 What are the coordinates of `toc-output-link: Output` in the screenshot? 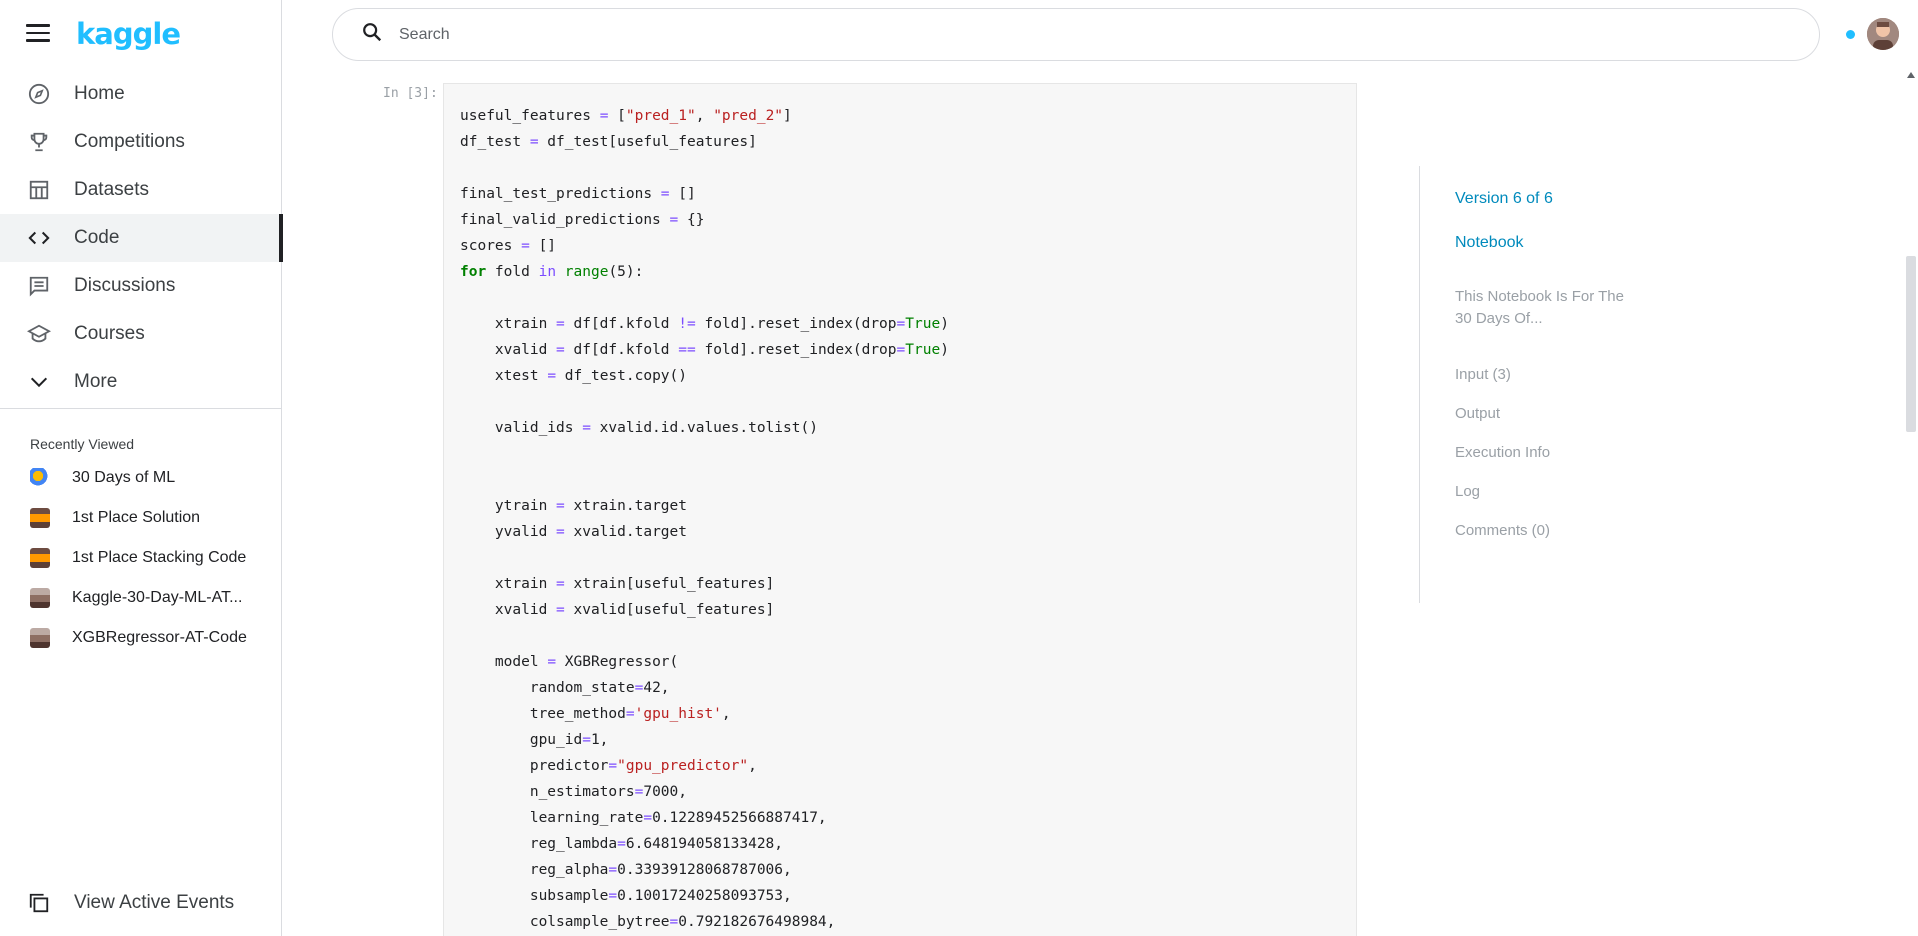 It's located at (1565, 413).